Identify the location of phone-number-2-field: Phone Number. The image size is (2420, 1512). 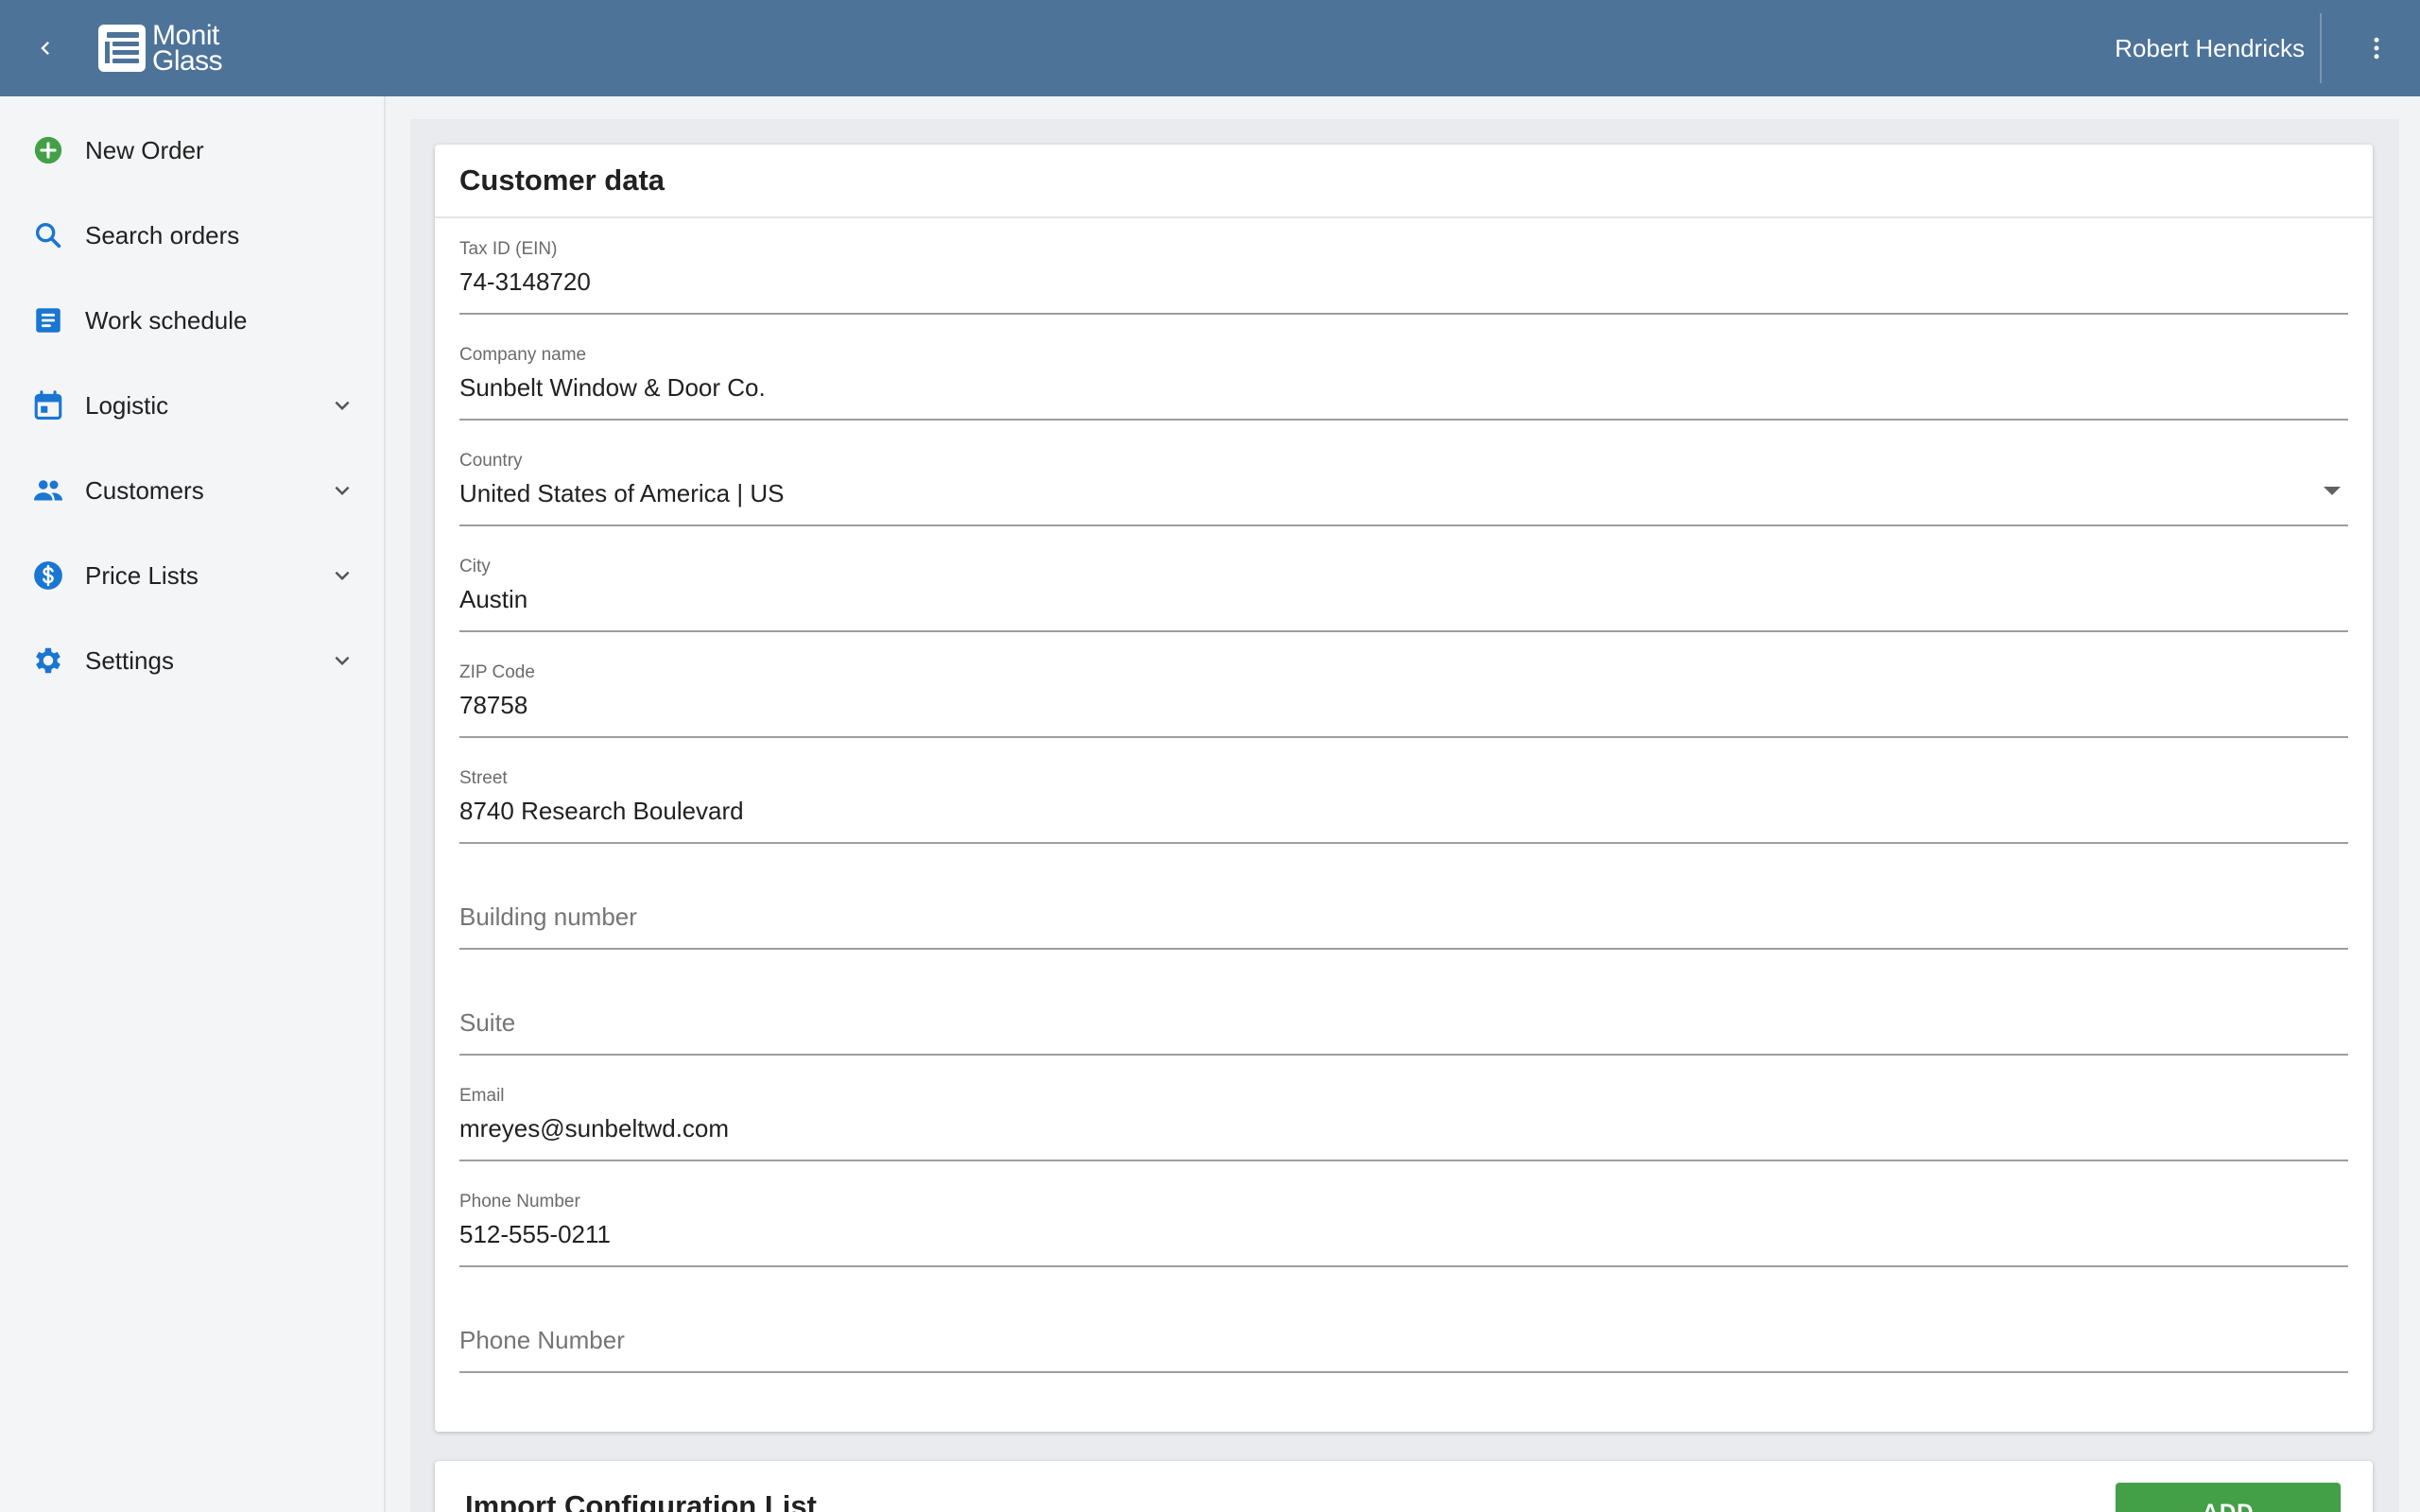
(1403, 1326).